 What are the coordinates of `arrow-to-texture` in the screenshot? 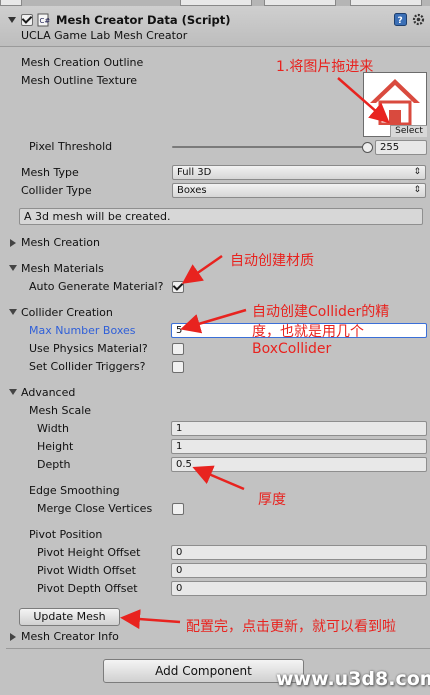 It's located at (363, 100).